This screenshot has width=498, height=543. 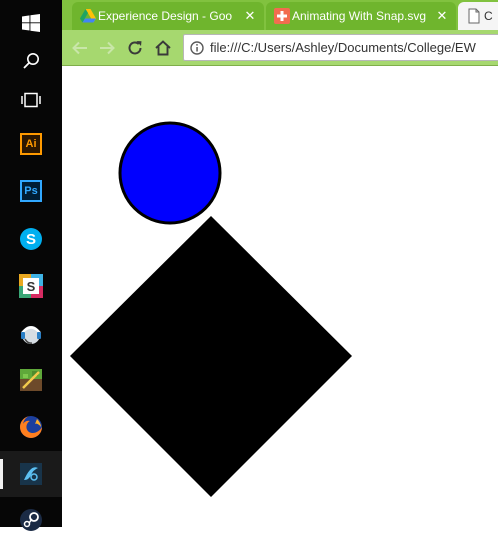 I want to click on arrow-right-icon, so click(x=107, y=48).